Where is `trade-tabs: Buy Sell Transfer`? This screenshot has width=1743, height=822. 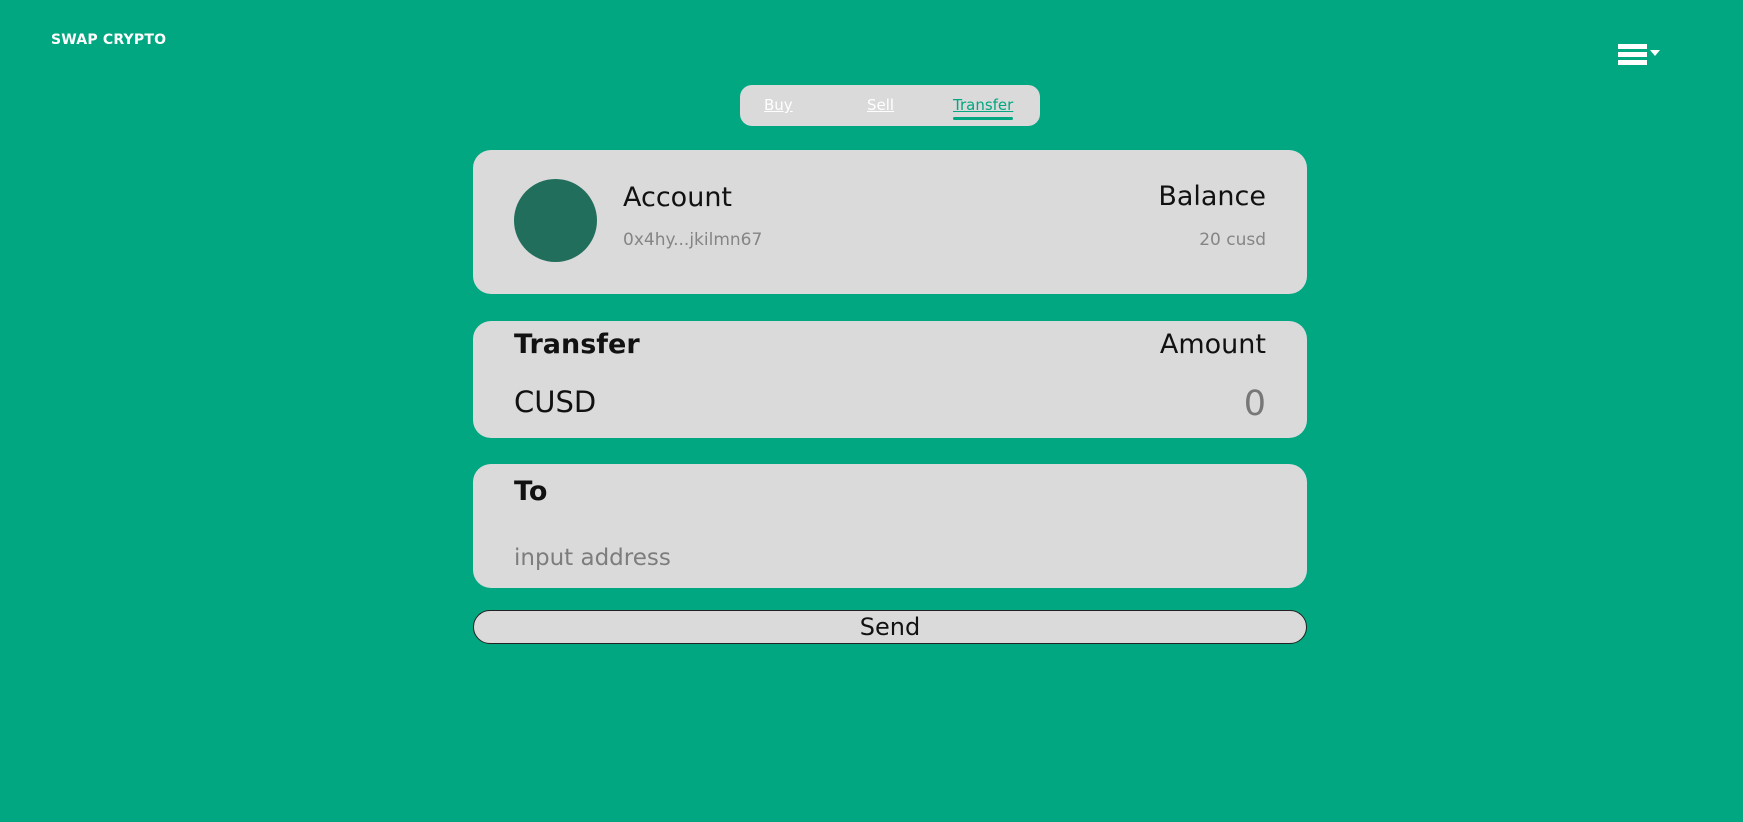
trade-tabs: Buy Sell Transfer is located at coordinates (890, 105).